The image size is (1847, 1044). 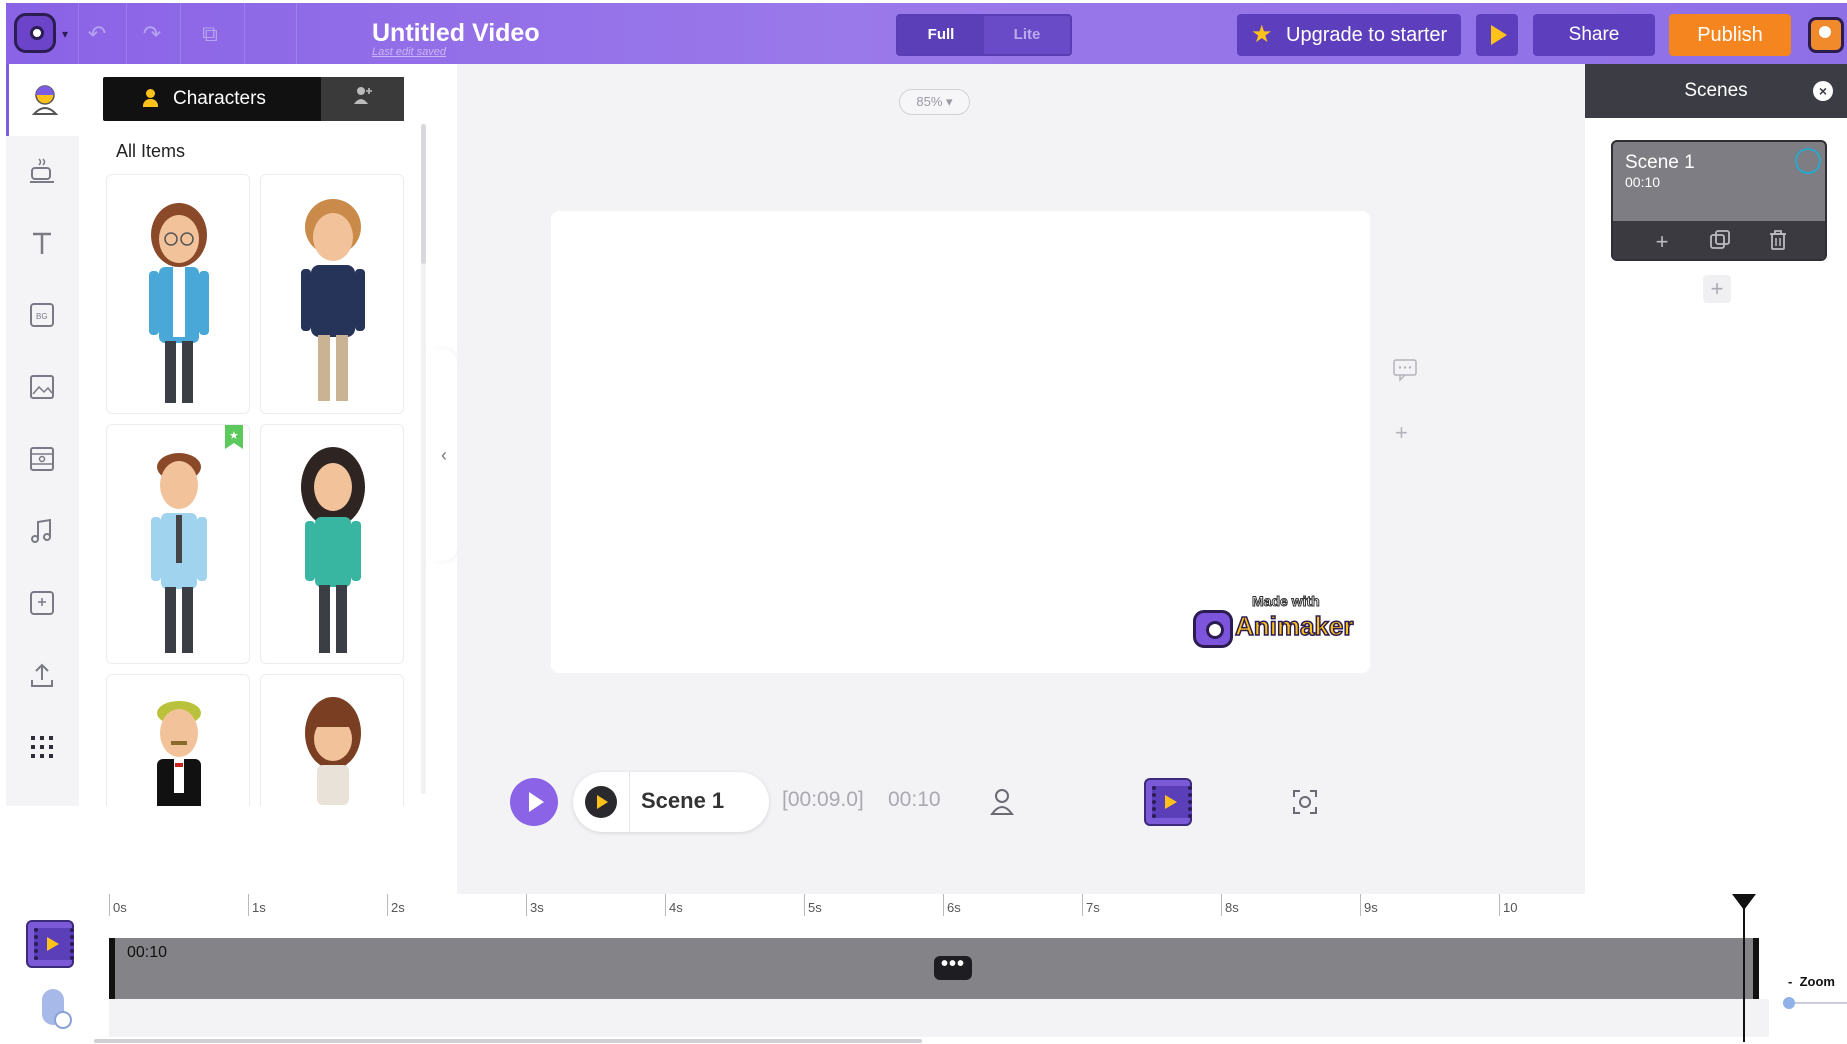 What do you see at coordinates (398, 907) in the screenshot?
I see `ruler-tick-label: 2s` at bounding box center [398, 907].